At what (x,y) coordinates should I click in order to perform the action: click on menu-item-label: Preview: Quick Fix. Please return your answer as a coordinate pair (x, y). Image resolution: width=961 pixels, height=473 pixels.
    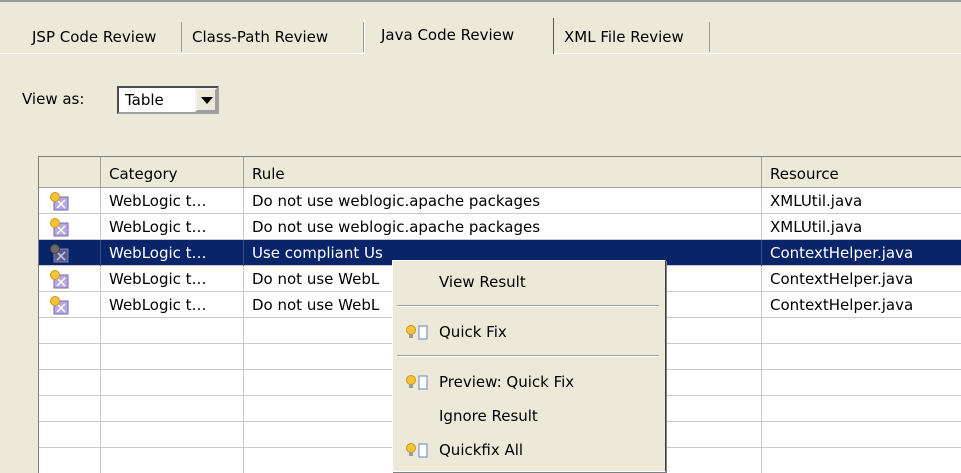
    Looking at the image, I should click on (507, 382).